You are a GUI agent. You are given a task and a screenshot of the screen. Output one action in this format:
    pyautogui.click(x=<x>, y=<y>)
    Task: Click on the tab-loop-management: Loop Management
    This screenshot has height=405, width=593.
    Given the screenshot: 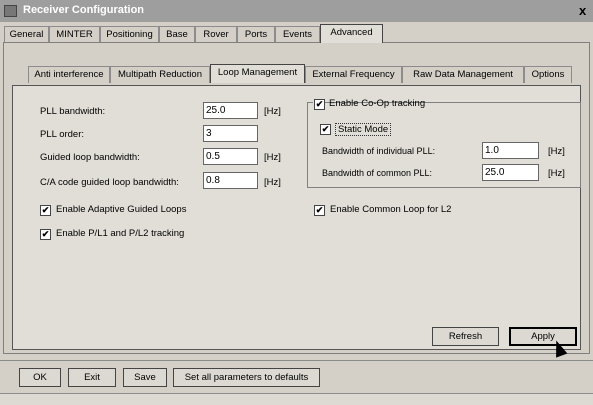 What is the action you would take?
    pyautogui.click(x=257, y=73)
    